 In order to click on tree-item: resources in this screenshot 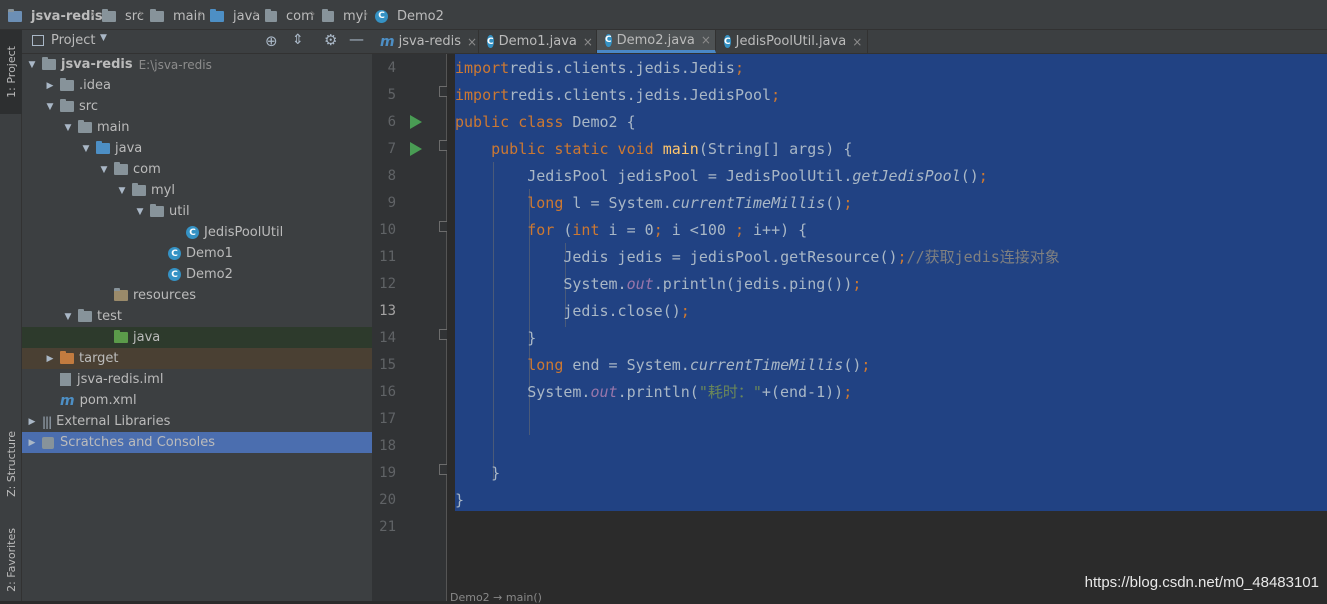, I will do `click(197, 295)`.